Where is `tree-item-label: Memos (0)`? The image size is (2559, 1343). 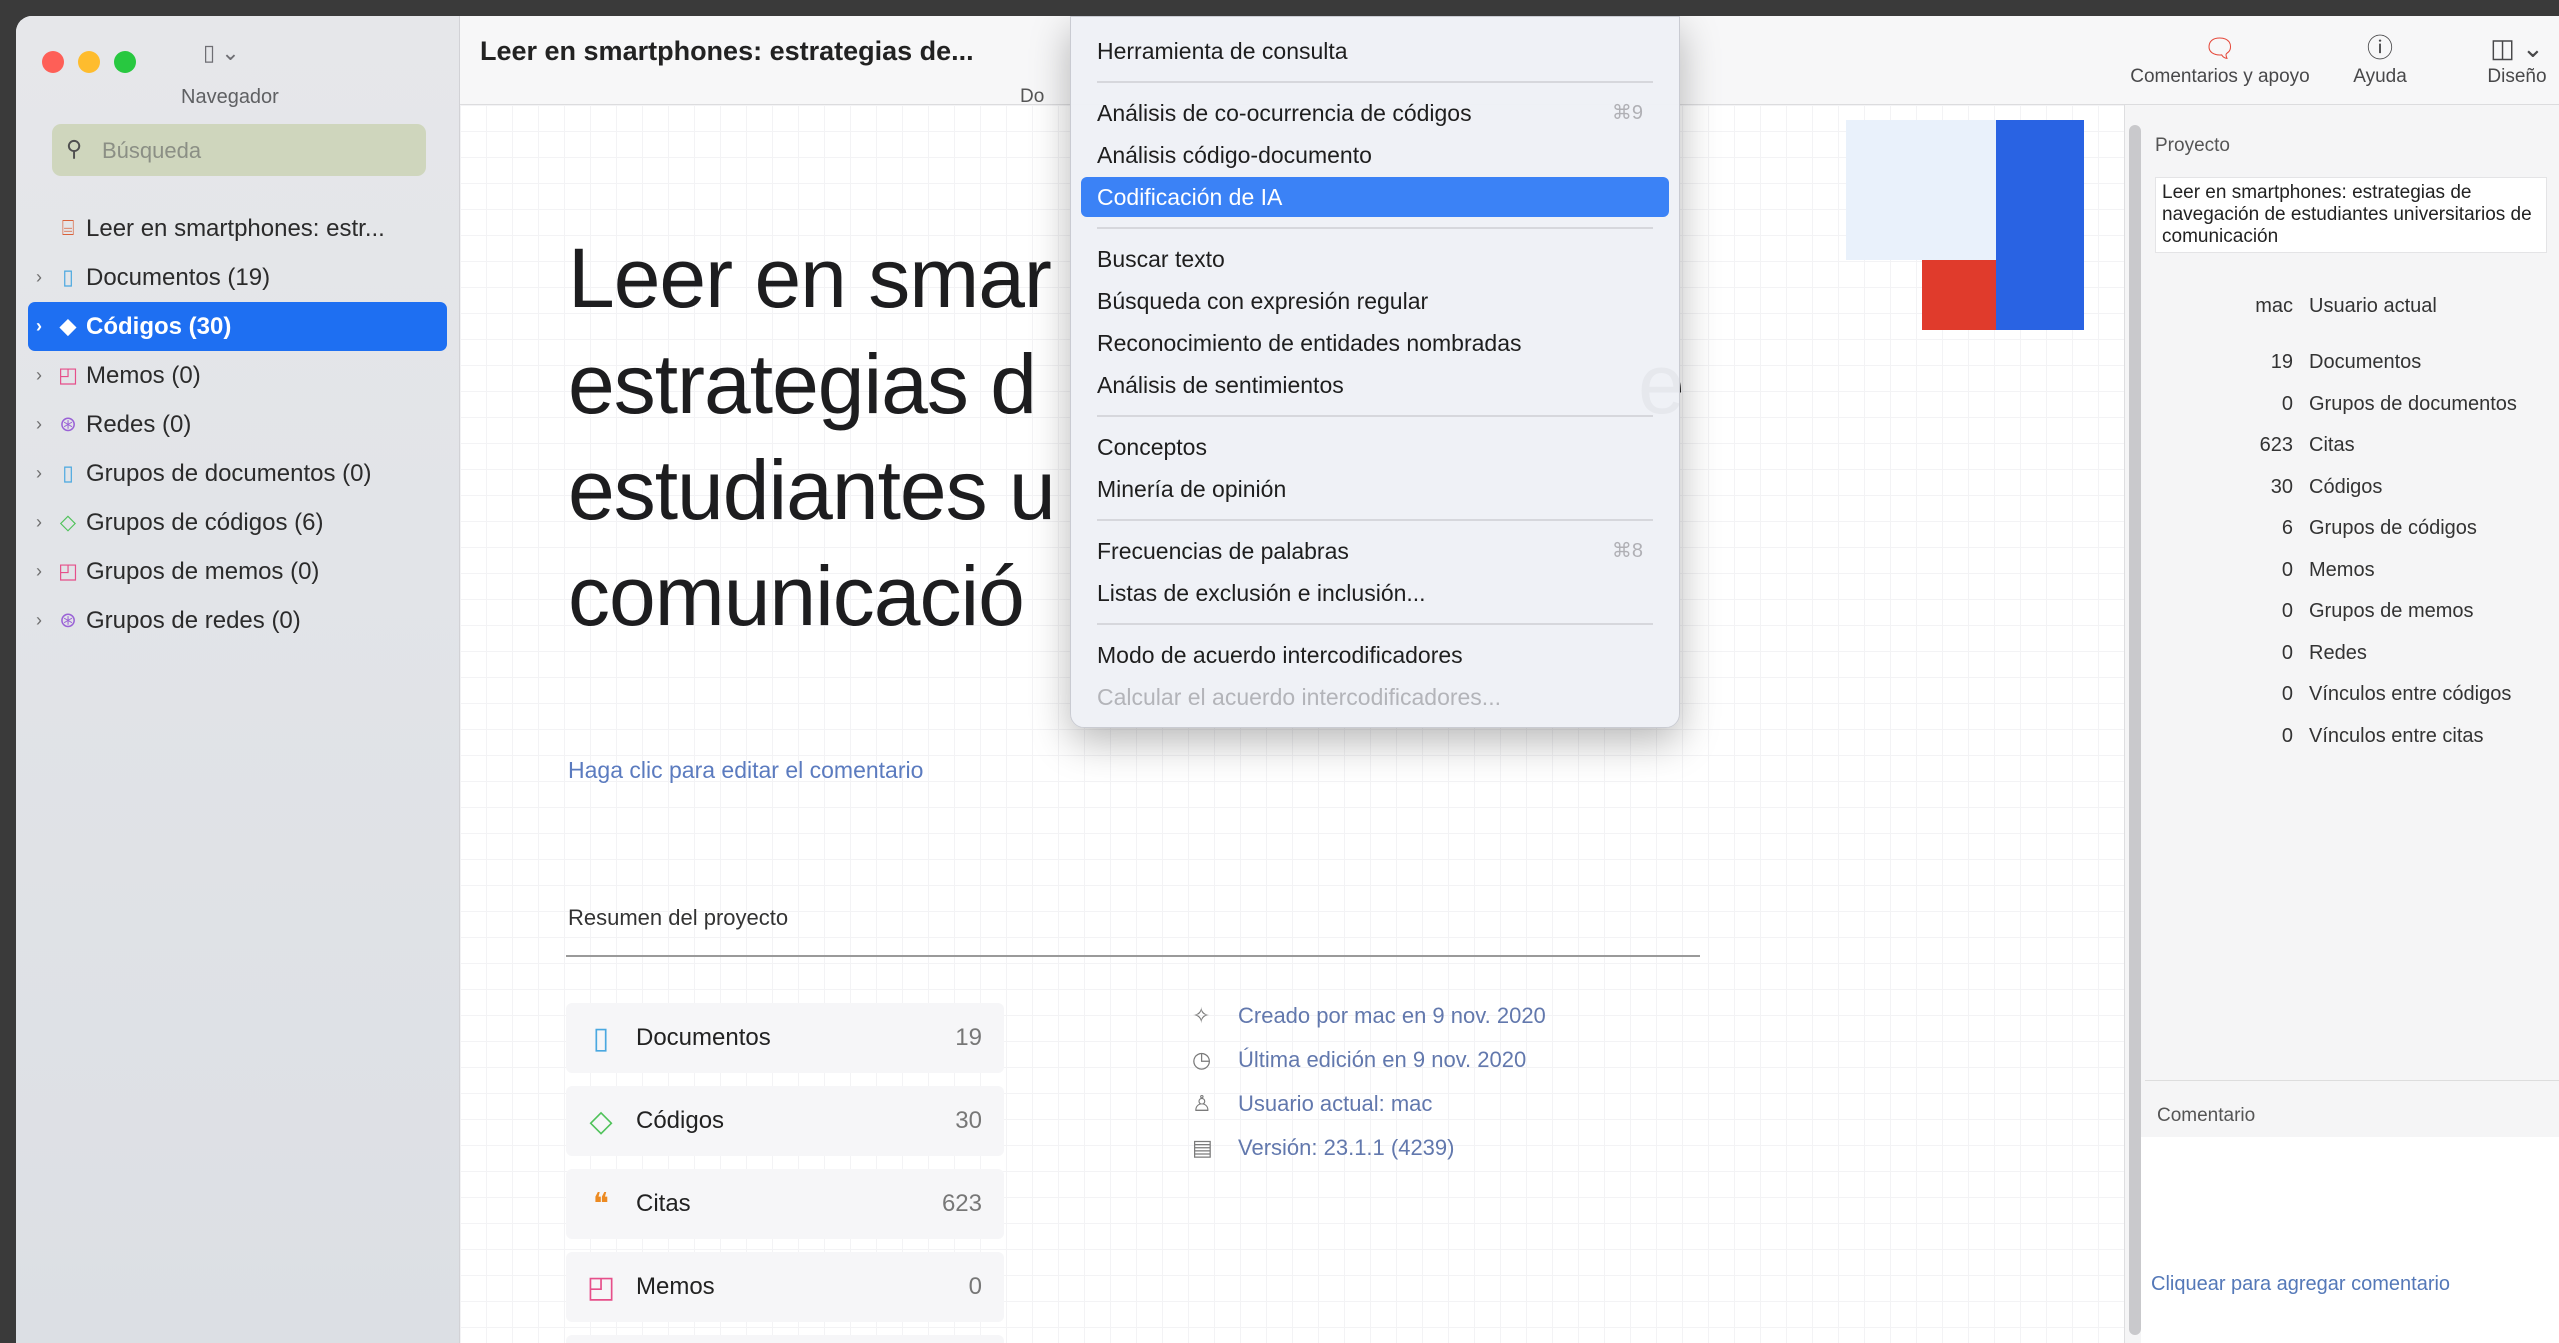
tree-item-label: Memos (0) is located at coordinates (143, 375).